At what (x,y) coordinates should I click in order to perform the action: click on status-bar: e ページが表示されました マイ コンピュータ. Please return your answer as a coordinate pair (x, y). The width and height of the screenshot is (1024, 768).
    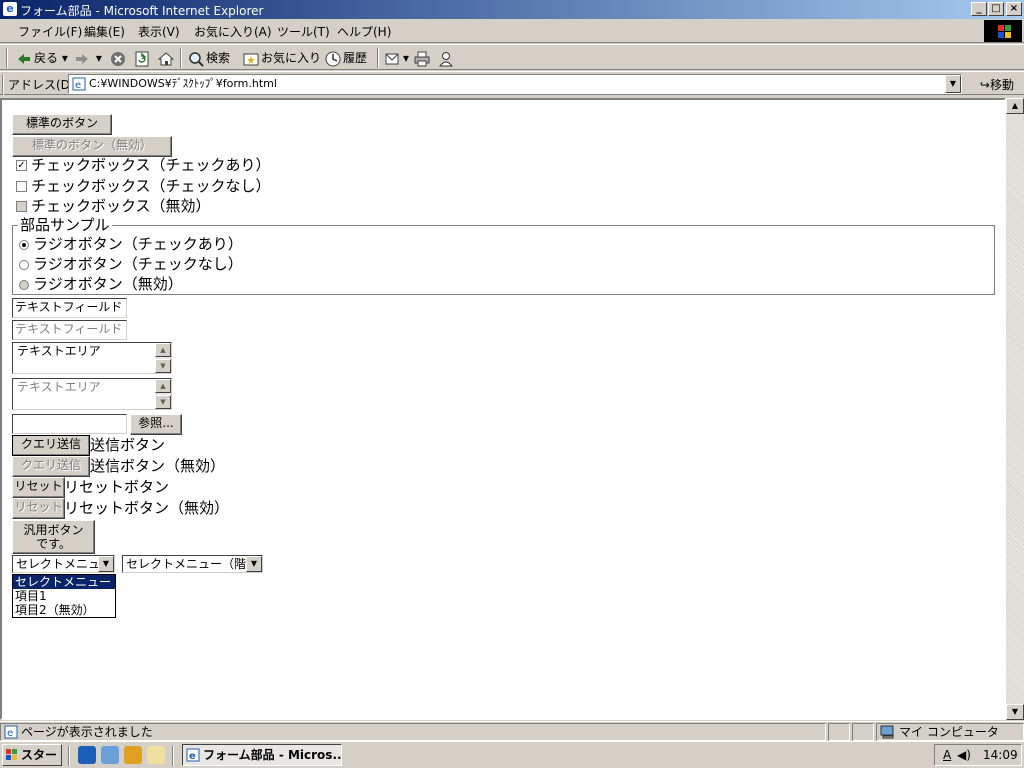
    Looking at the image, I should click on (512, 731).